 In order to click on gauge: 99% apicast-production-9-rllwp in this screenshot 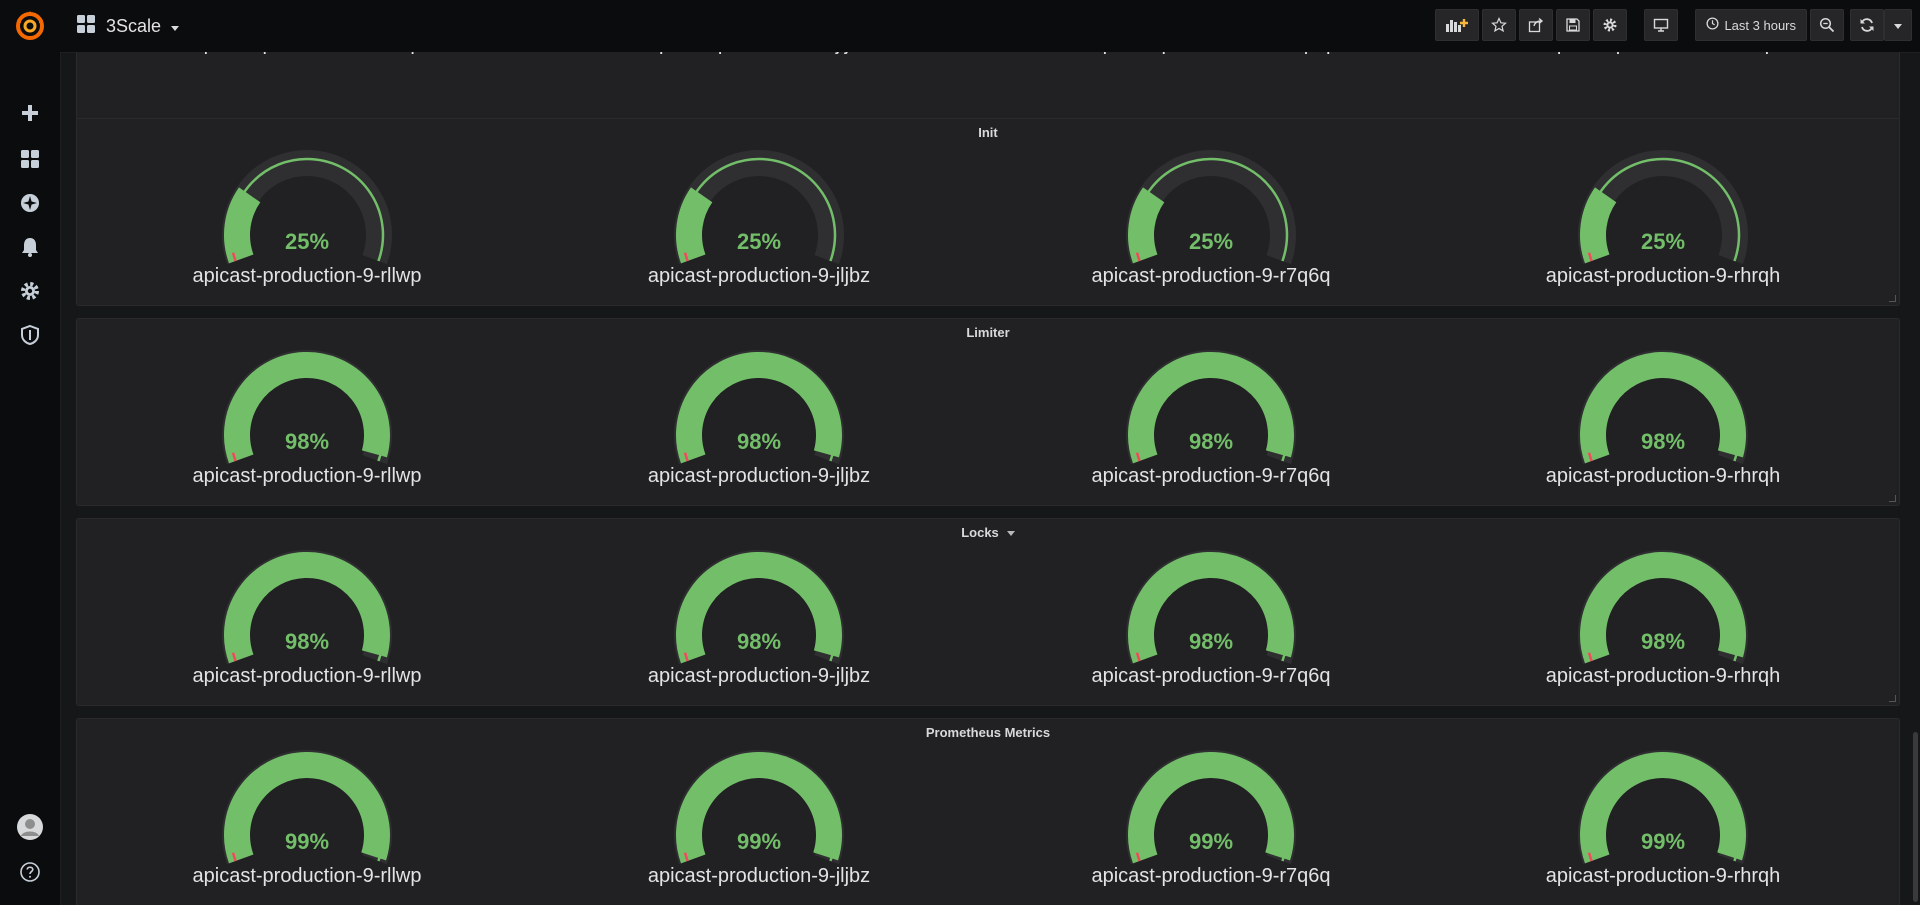, I will do `click(307, 827)`.